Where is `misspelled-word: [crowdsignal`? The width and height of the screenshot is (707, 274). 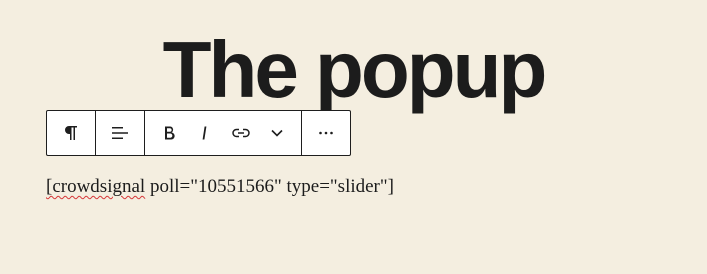
misspelled-word: [crowdsignal is located at coordinates (96, 186).